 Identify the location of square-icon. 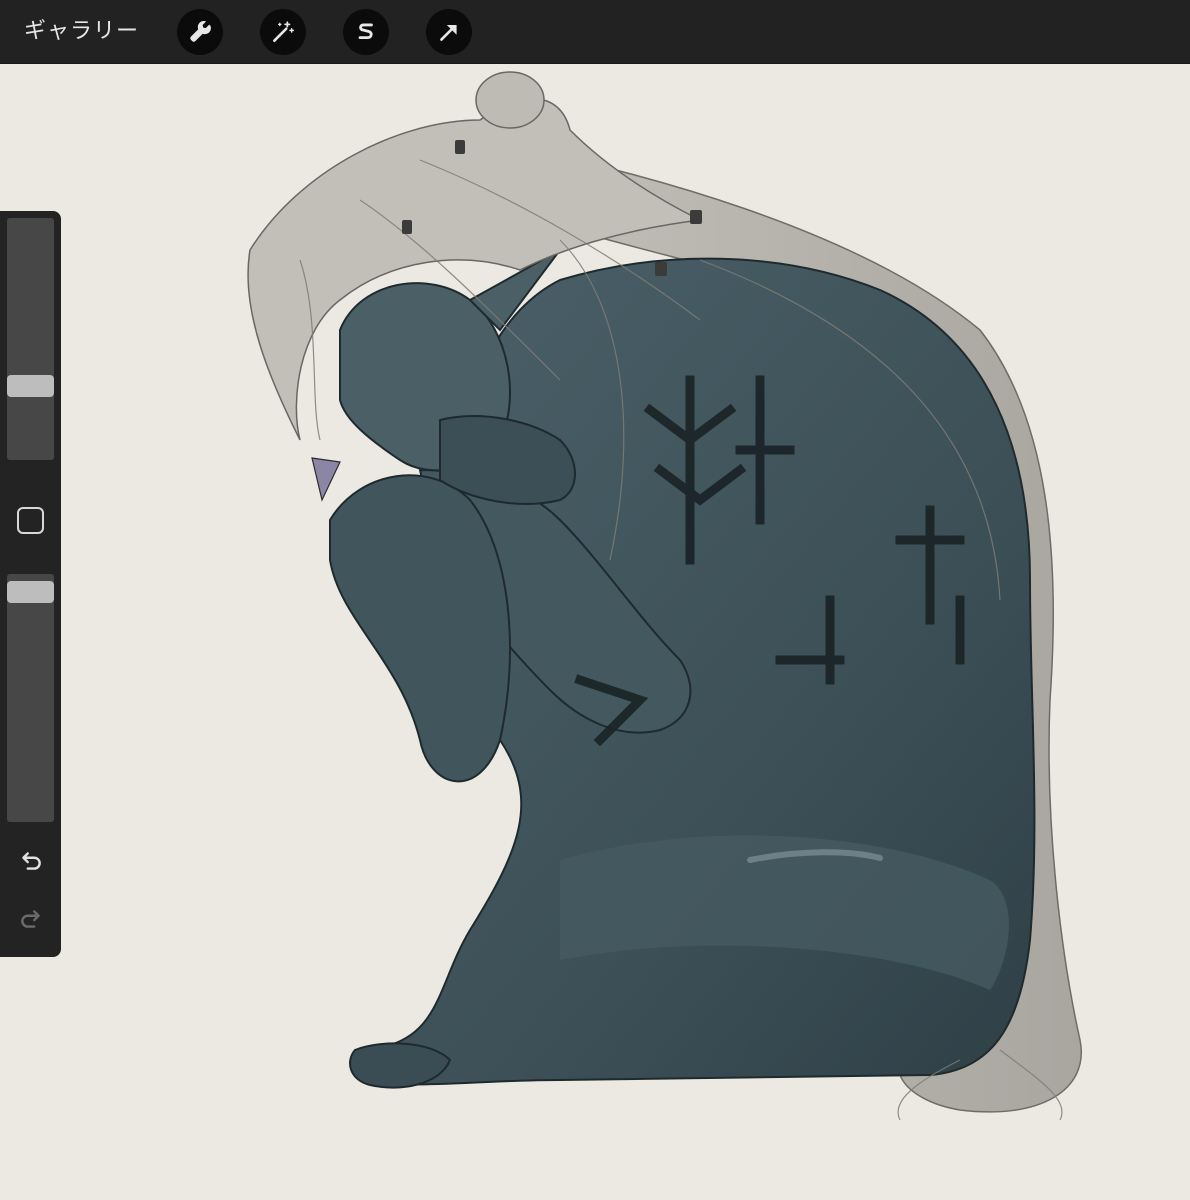
(30, 520).